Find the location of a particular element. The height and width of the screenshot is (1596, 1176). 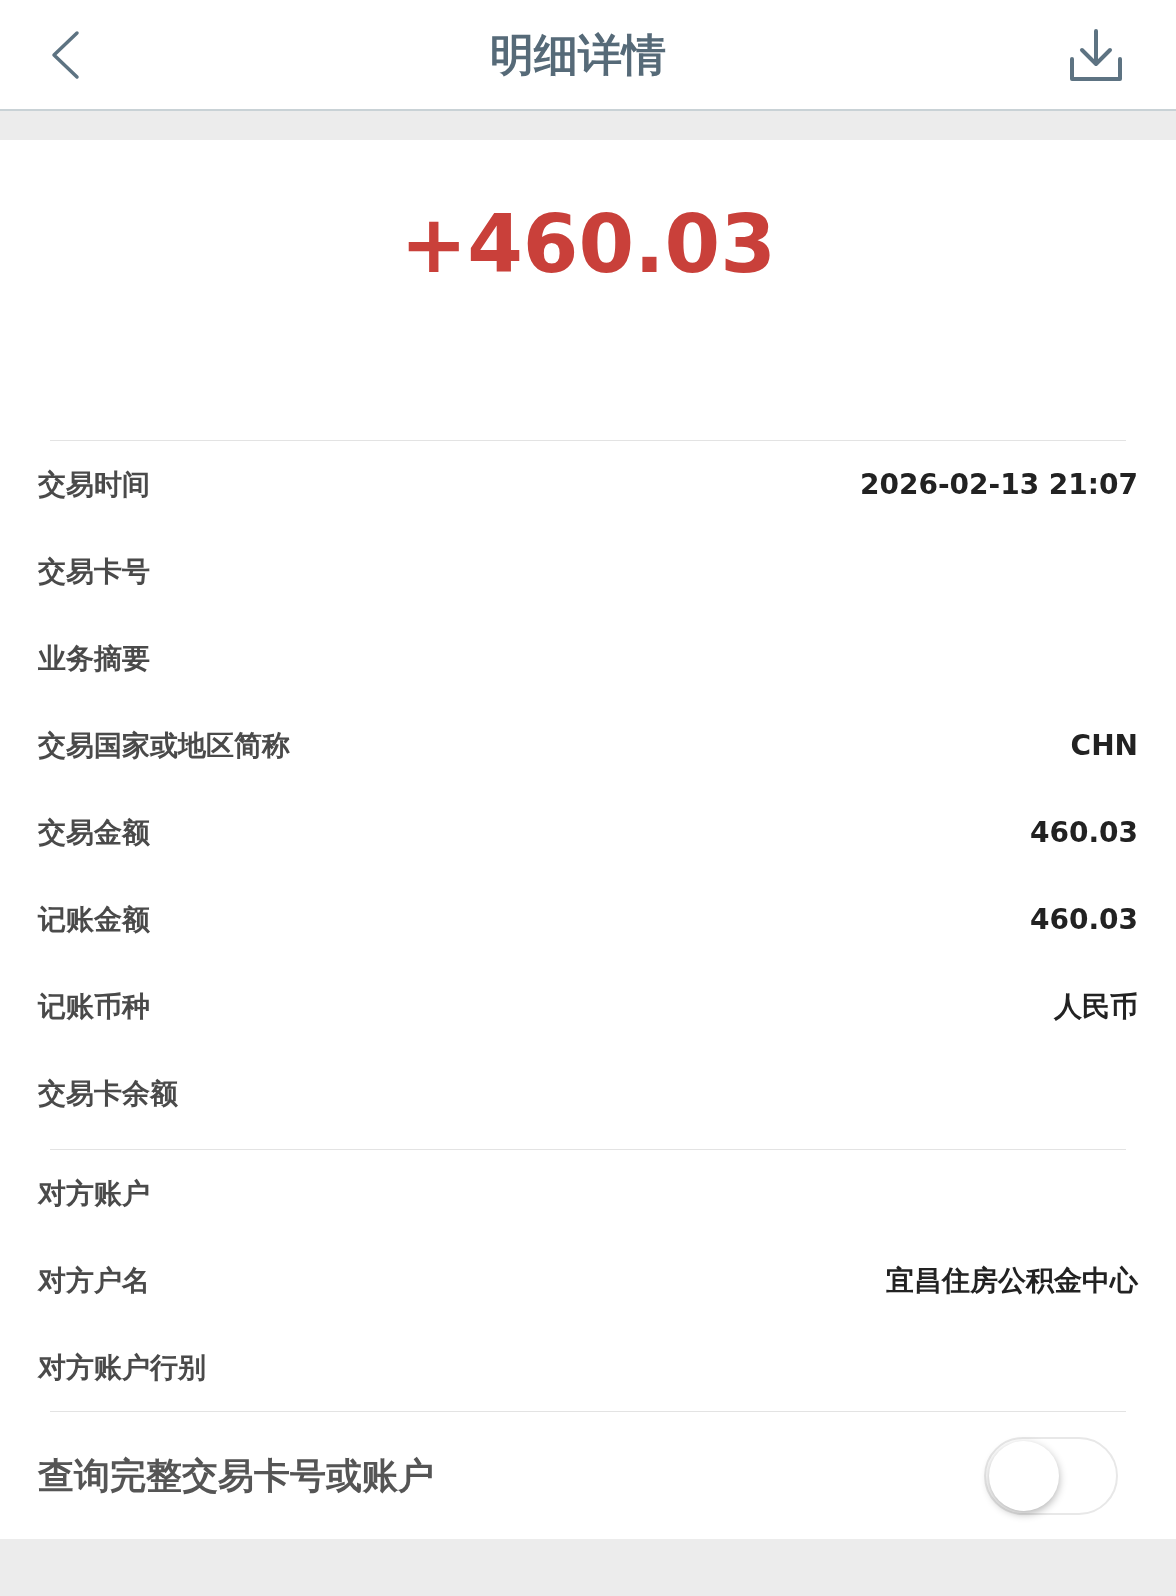

page-title: 明细详情 is located at coordinates (578, 54).